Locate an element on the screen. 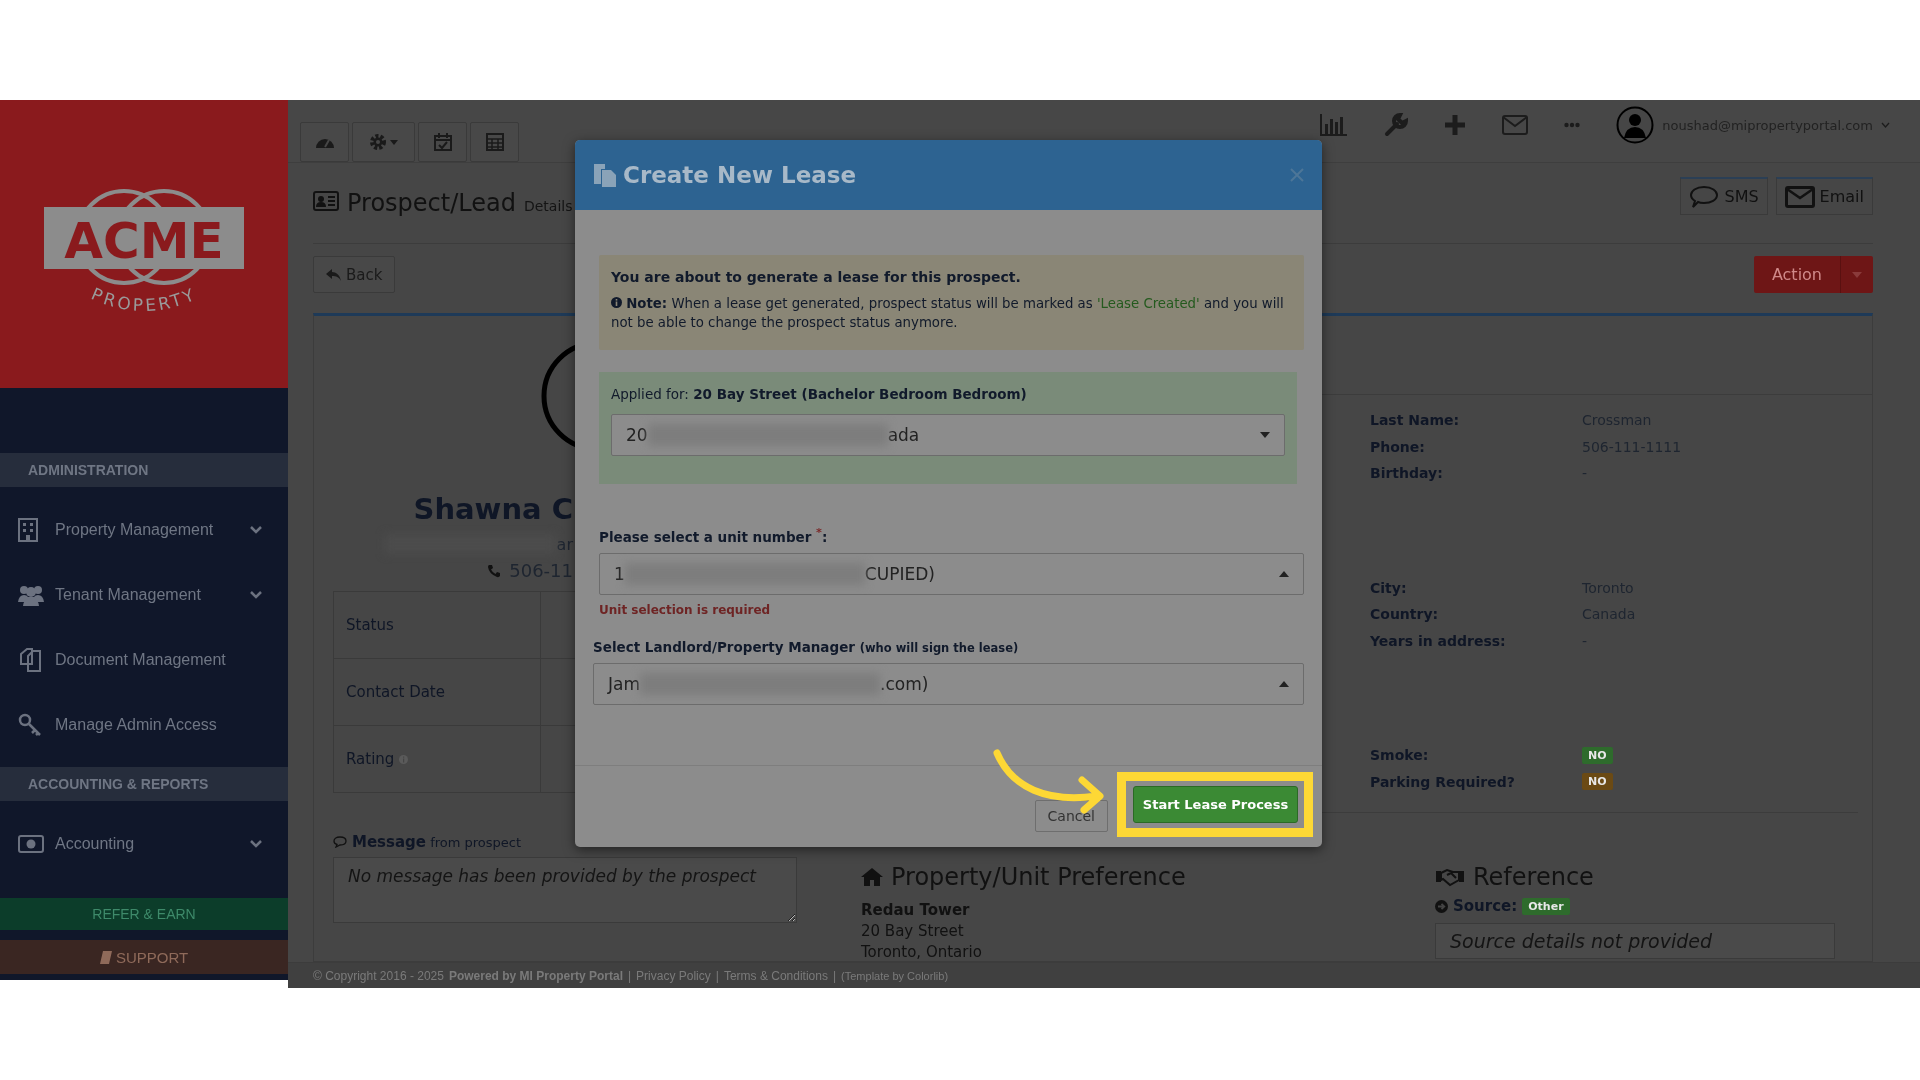  note-text: Note: When a lease get generated, prospect status will be marked as 'Lease Created' and you will not be able to change the prospect status anymore. is located at coordinates (948, 313).